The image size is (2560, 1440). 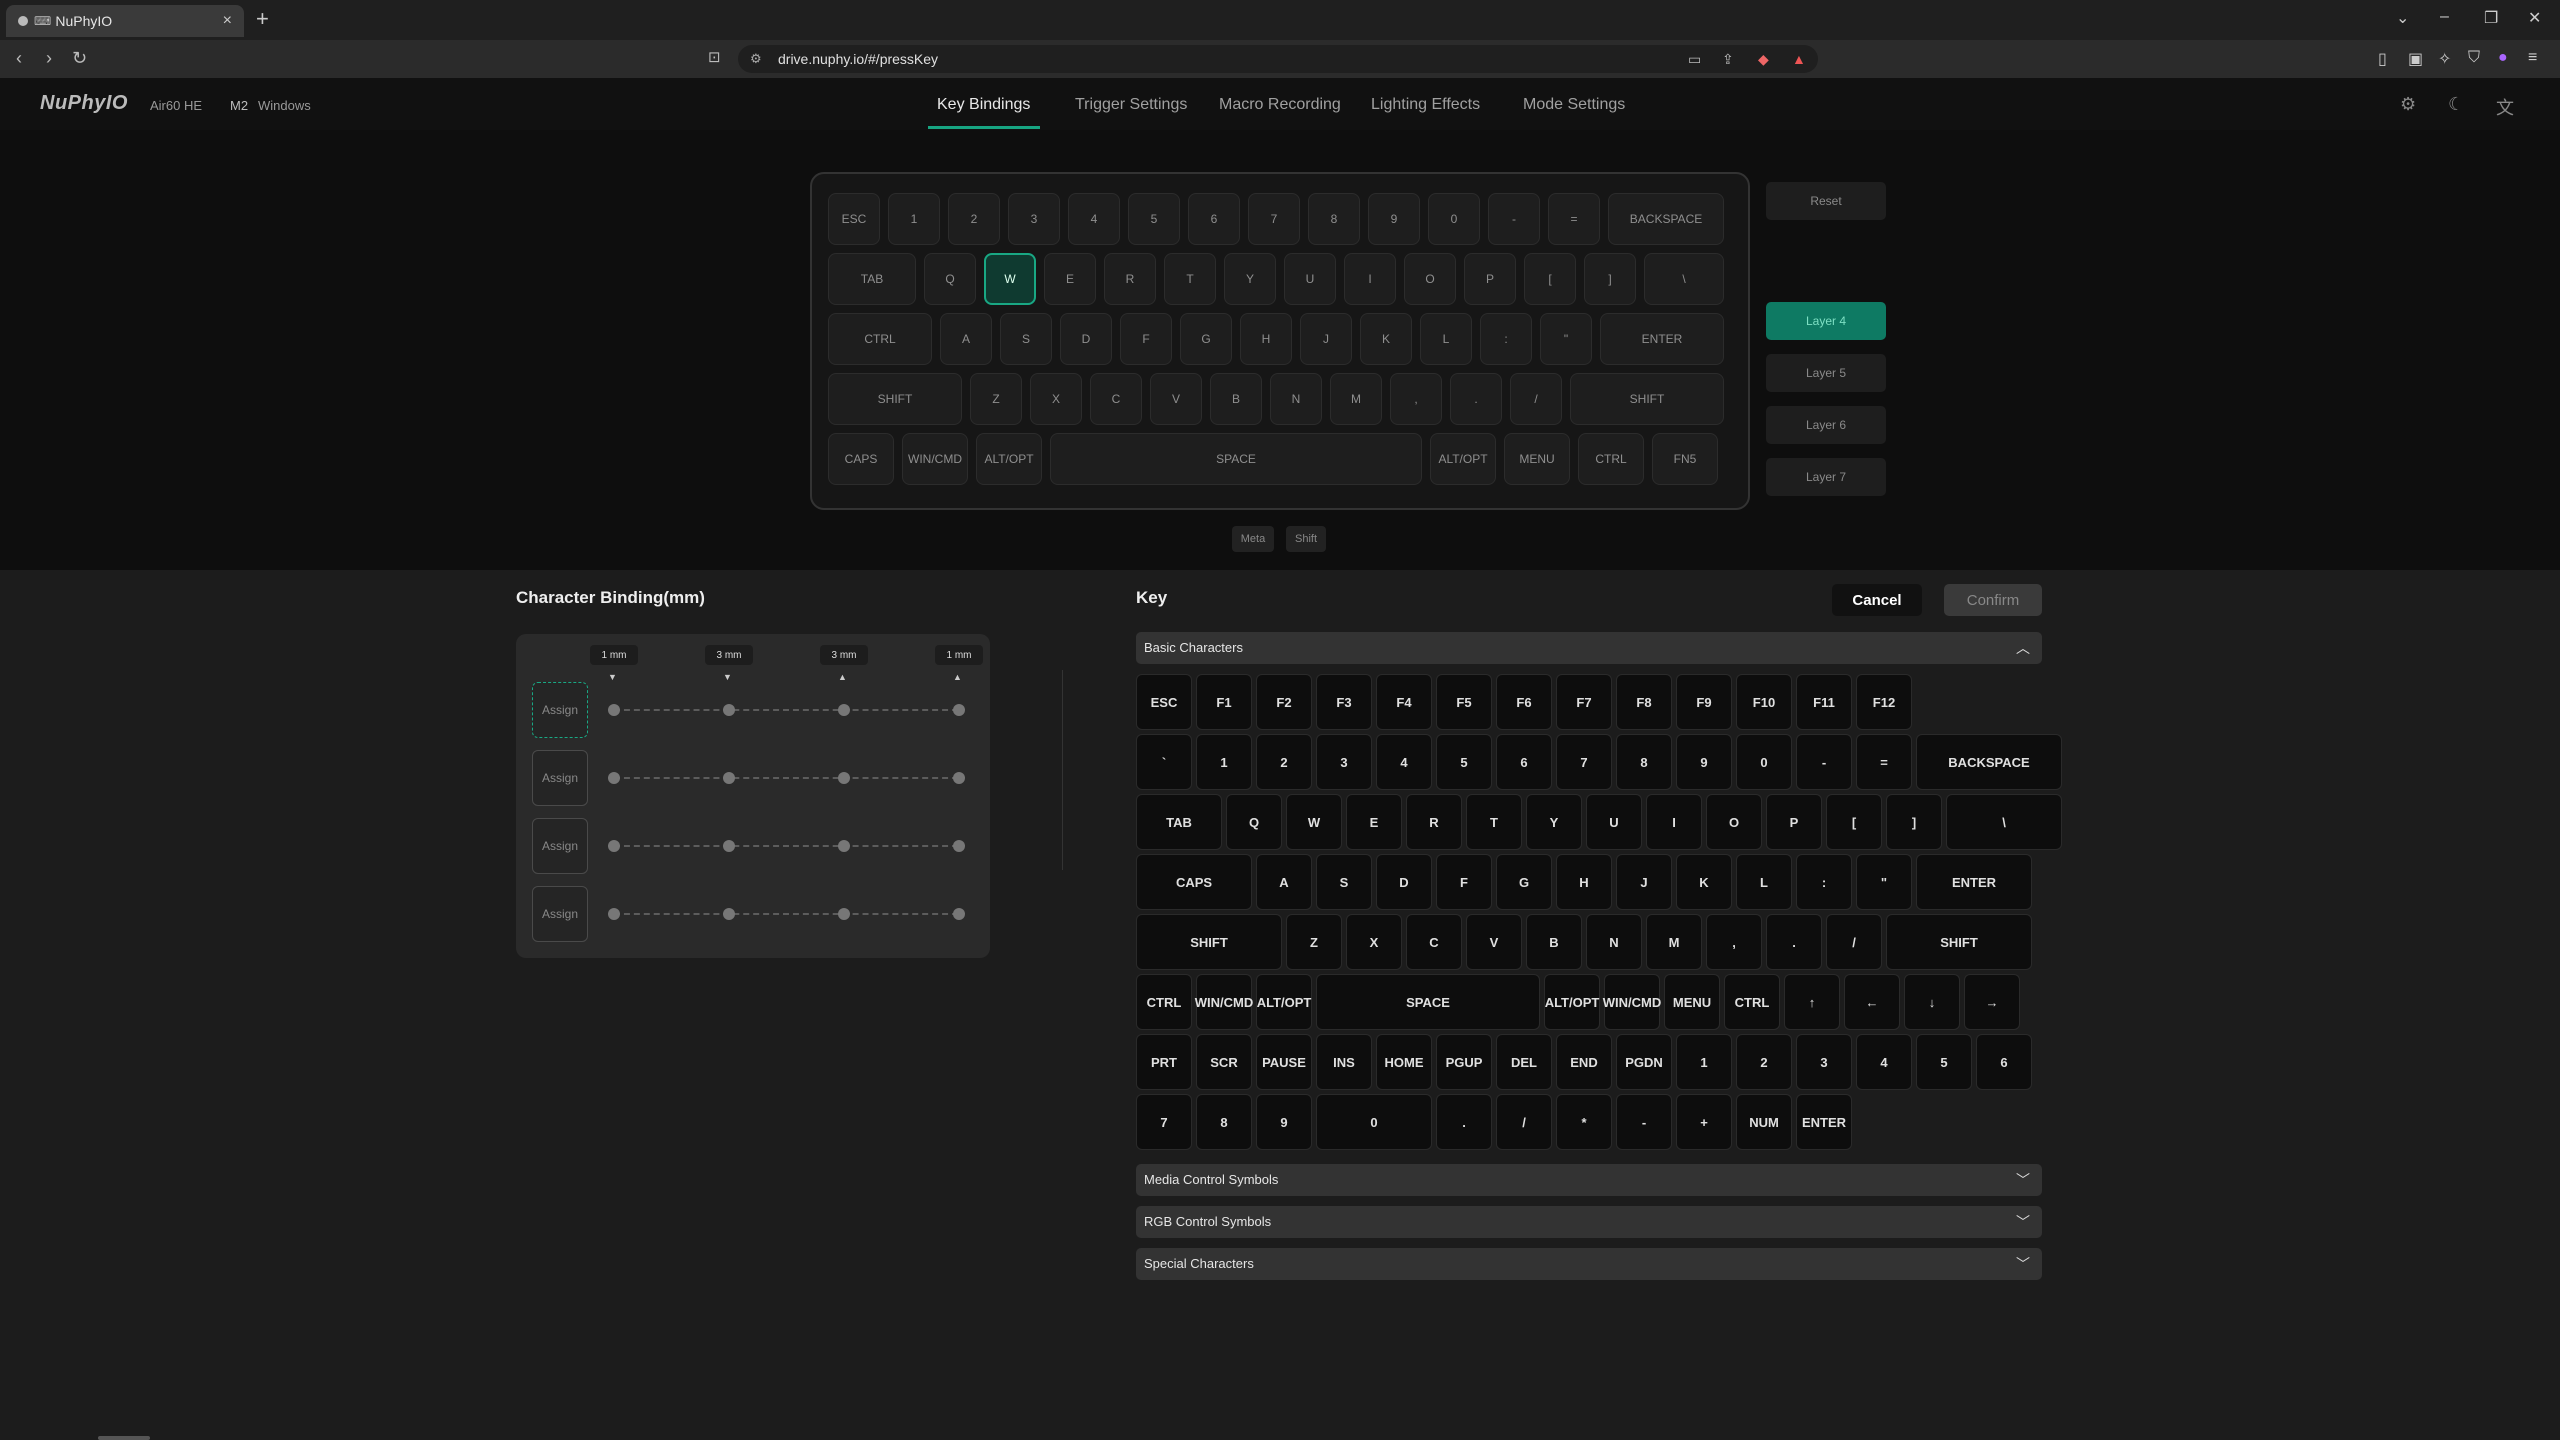 What do you see at coordinates (1224, 1062) in the screenshot?
I see `char-key-scr: SCR` at bounding box center [1224, 1062].